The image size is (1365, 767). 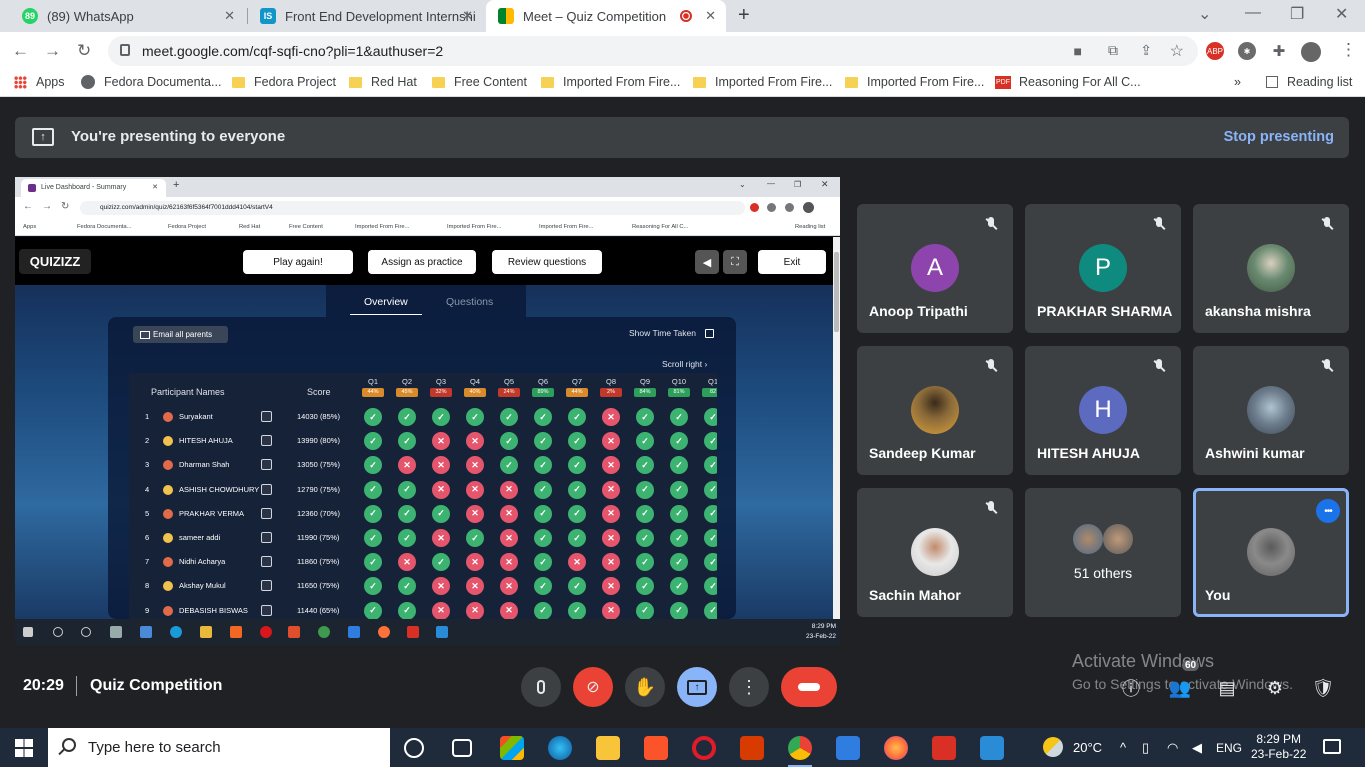 I want to click on raise-hand-button: ✋, so click(x=645, y=687).